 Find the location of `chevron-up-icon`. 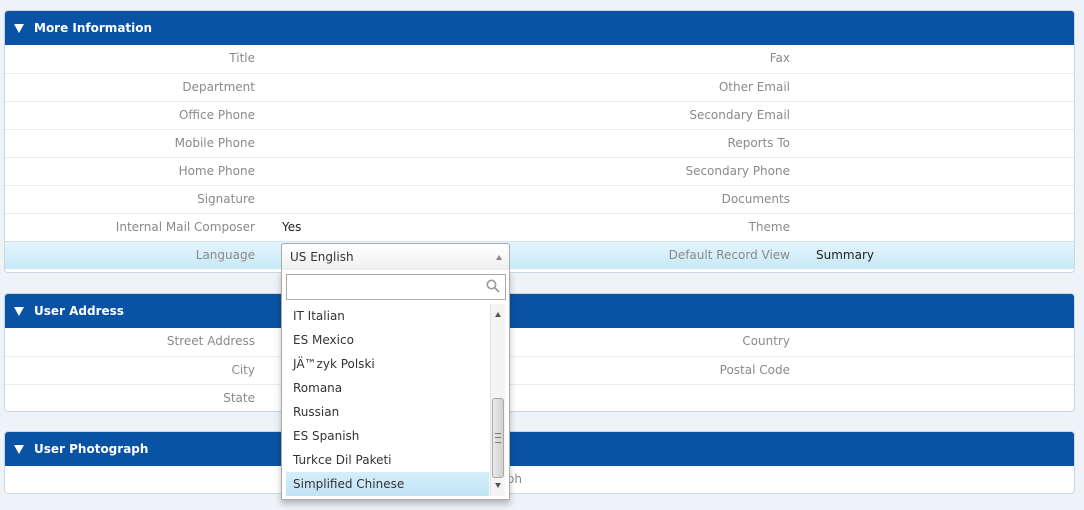

chevron-up-icon is located at coordinates (499, 257).